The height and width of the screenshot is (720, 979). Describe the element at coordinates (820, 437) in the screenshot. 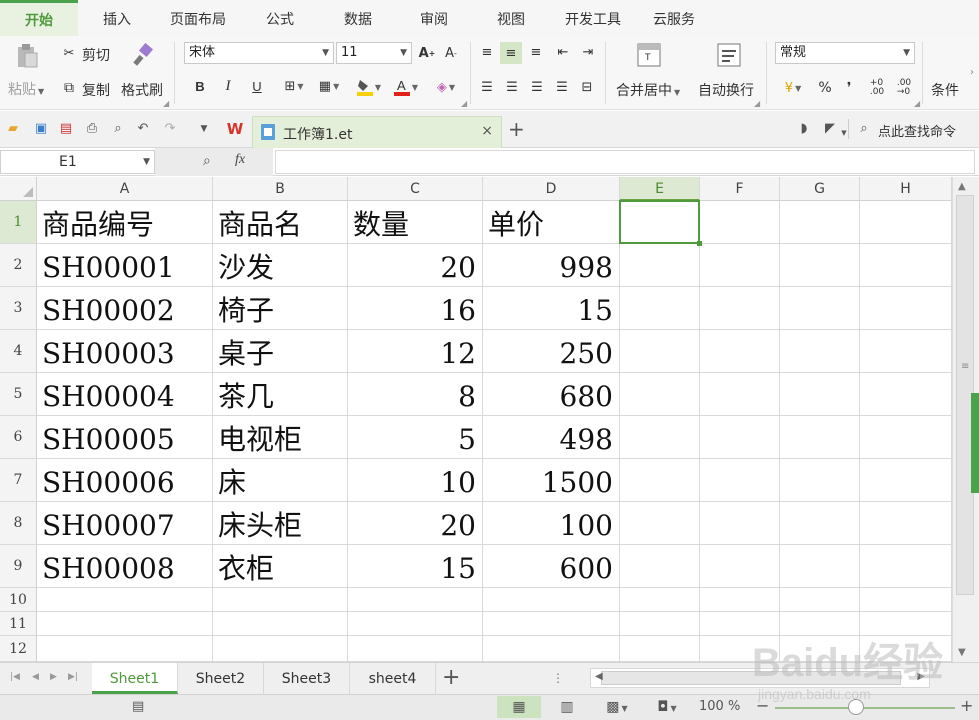

I see `cell-g6` at that location.